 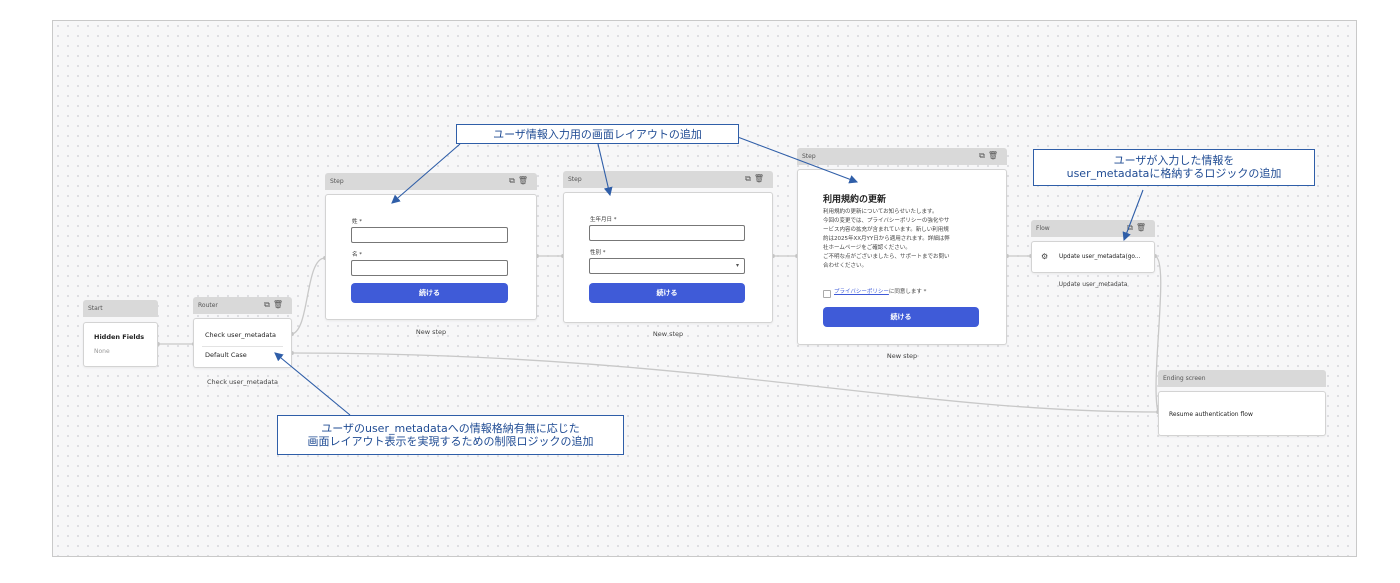 I want to click on annotation-bottom-line2: 画面レイアウト表示を実現するための制限ロジックの追加, so click(x=450, y=441).